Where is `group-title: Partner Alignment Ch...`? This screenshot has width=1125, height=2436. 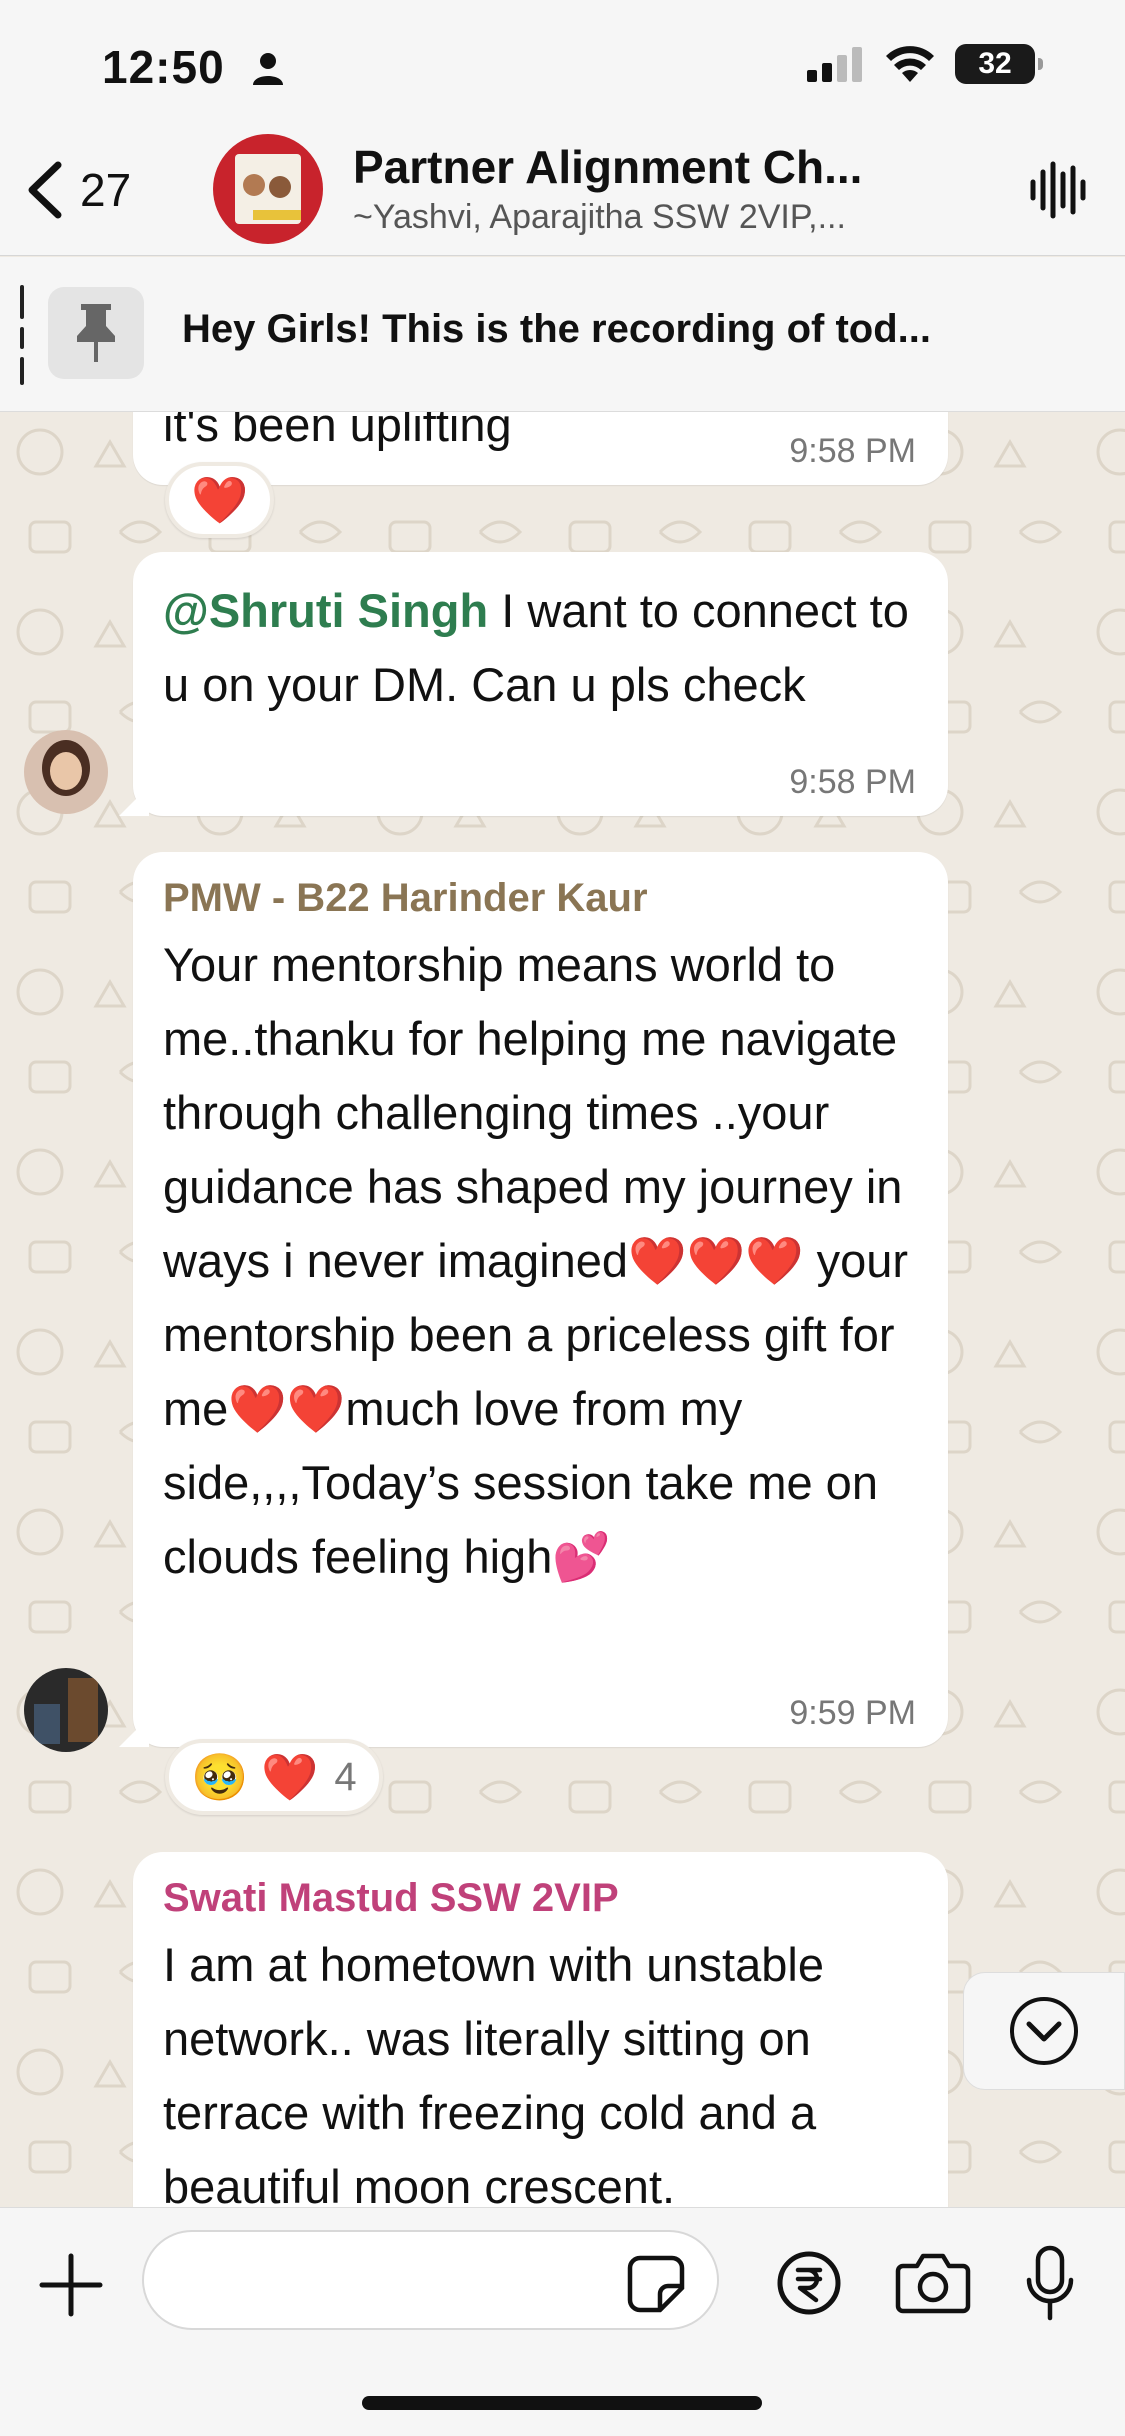
group-title: Partner Alignment Ch... is located at coordinates (643, 167).